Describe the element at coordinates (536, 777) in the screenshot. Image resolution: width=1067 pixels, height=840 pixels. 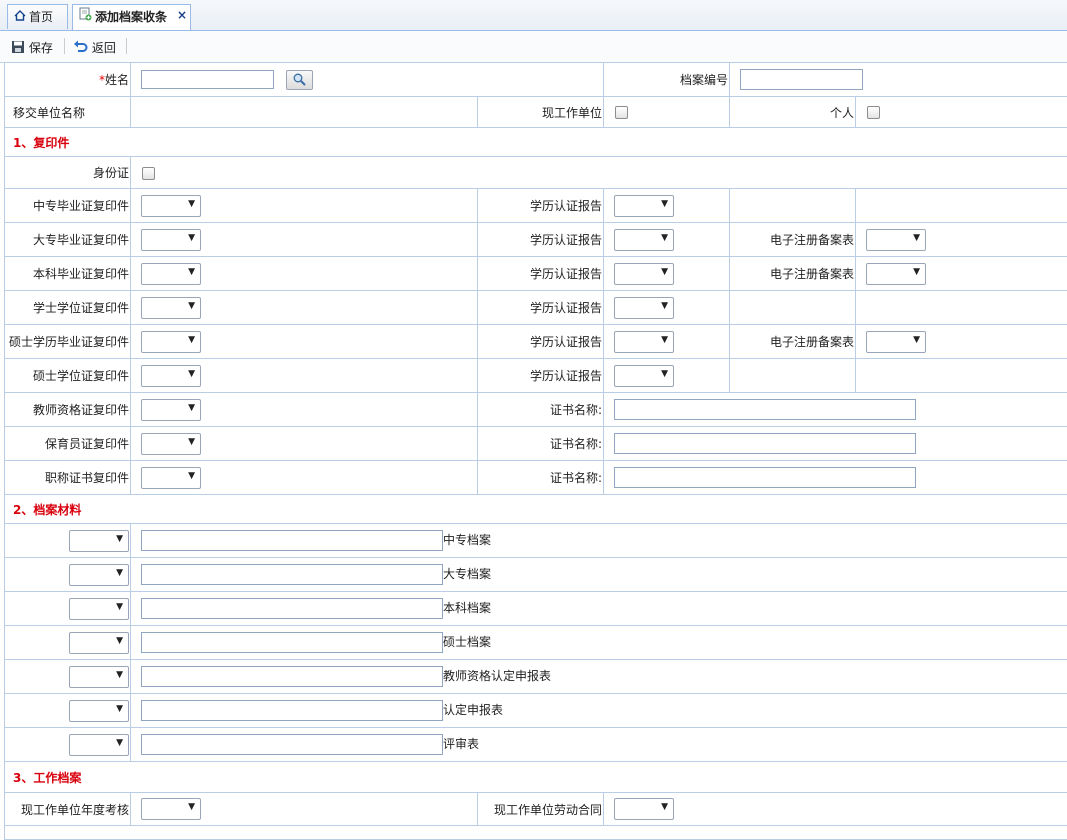
I see `section-3-title: 3、工作档案` at that location.